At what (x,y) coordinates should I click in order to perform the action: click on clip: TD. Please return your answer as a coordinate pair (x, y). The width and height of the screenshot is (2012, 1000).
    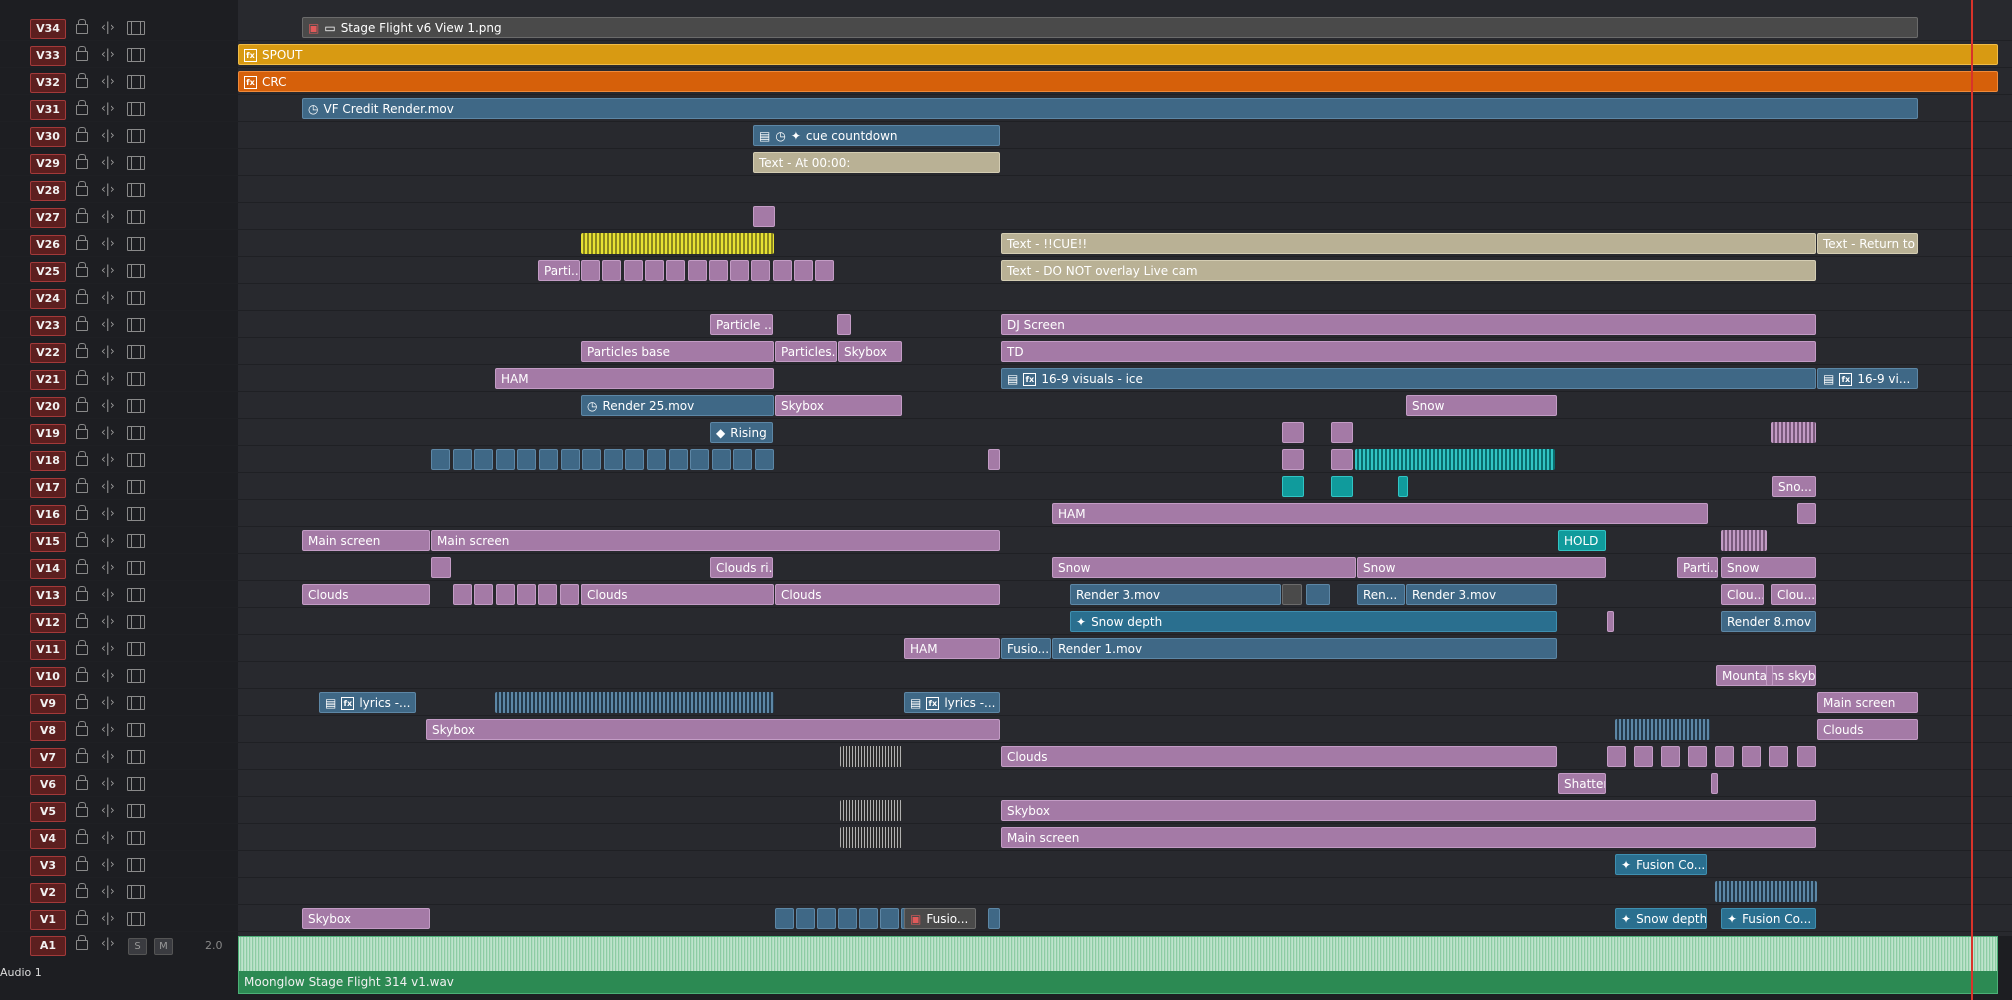
    Looking at the image, I should click on (1408, 351).